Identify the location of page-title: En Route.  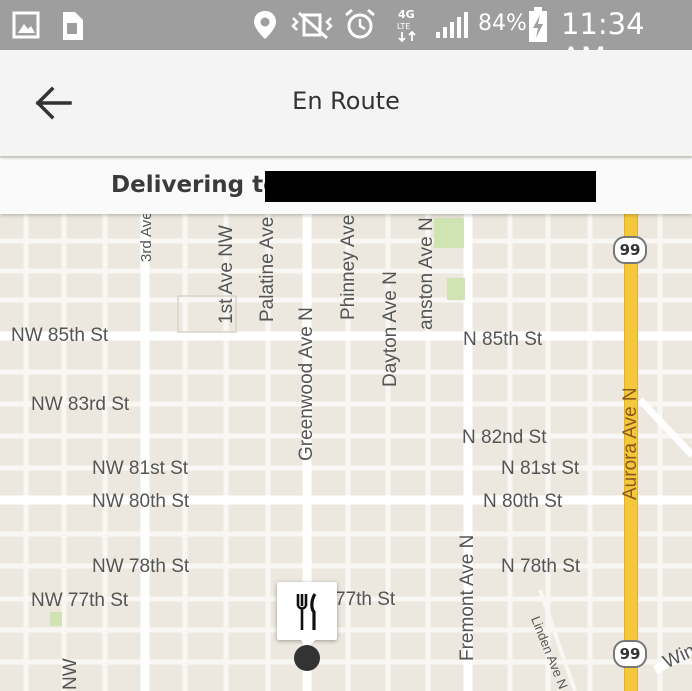
(346, 101).